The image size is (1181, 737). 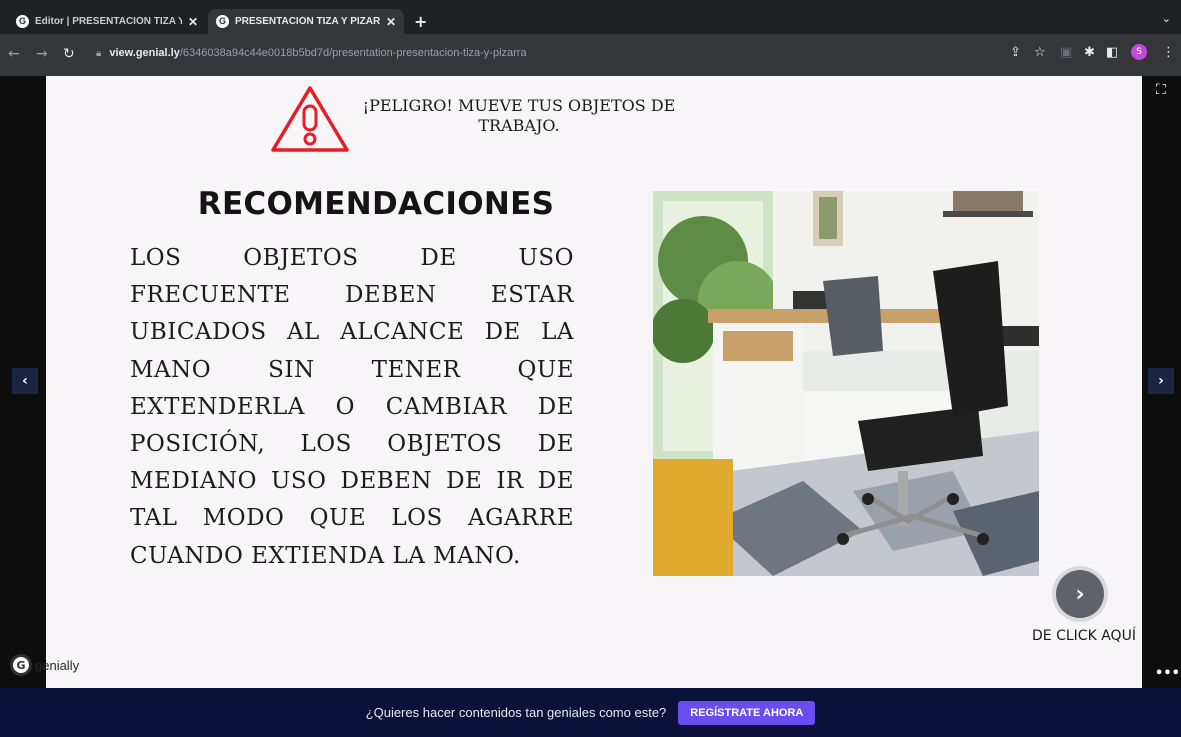 What do you see at coordinates (144, 53) in the screenshot?
I see `url-host: view.genial.ly` at bounding box center [144, 53].